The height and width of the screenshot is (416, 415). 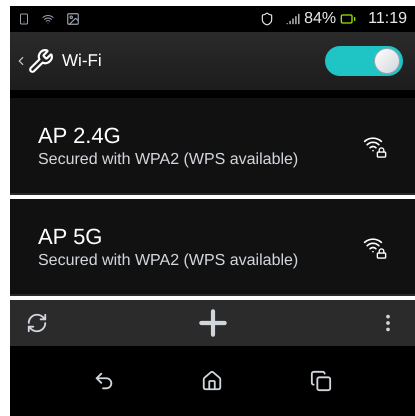 I want to click on phone-icon, so click(x=24, y=19).